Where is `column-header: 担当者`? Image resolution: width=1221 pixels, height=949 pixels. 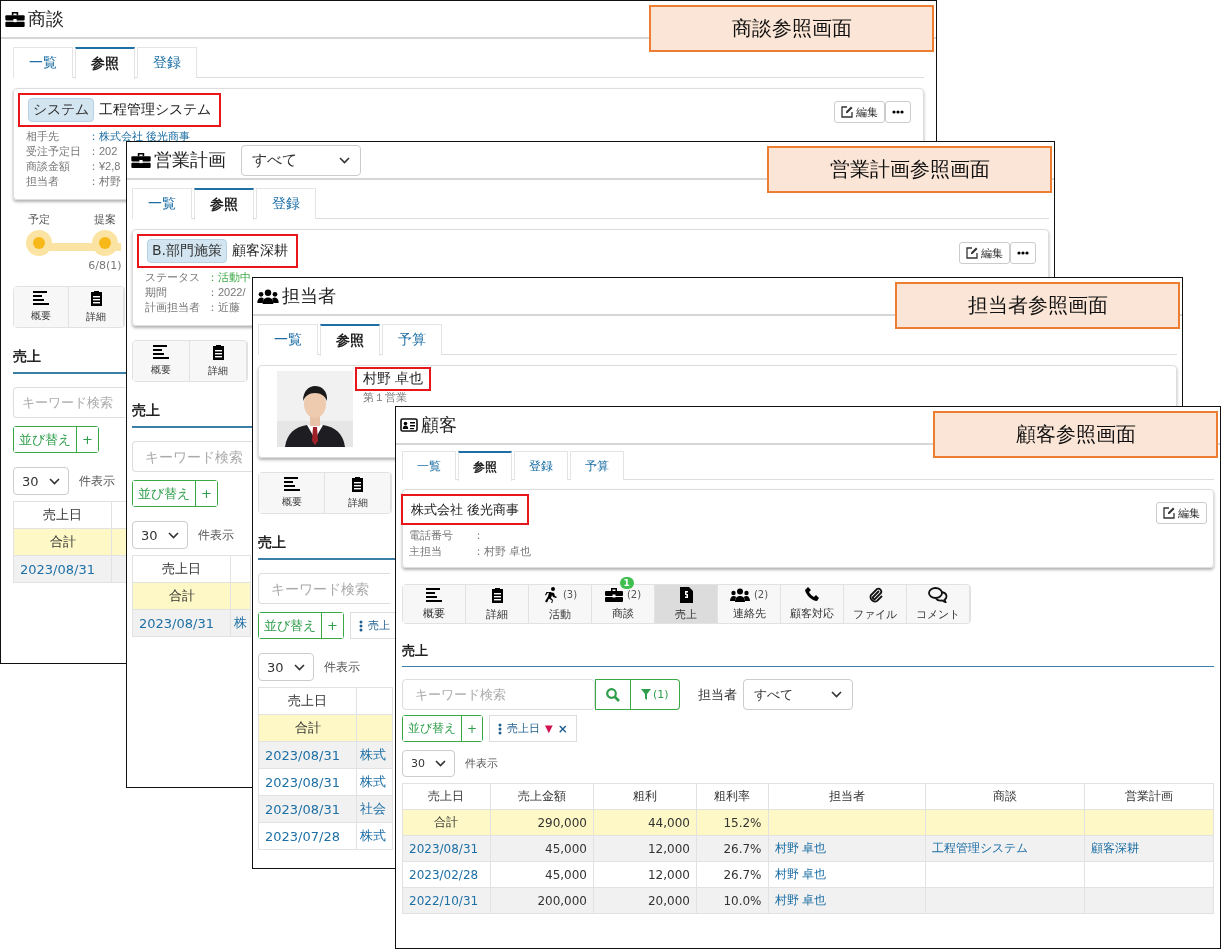 column-header: 担当者 is located at coordinates (847, 796).